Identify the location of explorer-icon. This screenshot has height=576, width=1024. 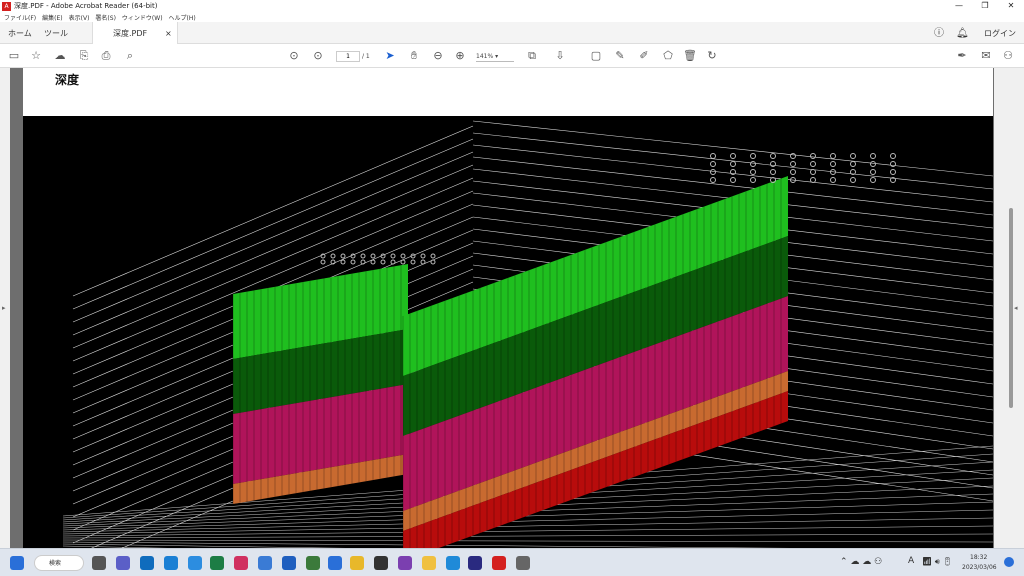
(429, 563).